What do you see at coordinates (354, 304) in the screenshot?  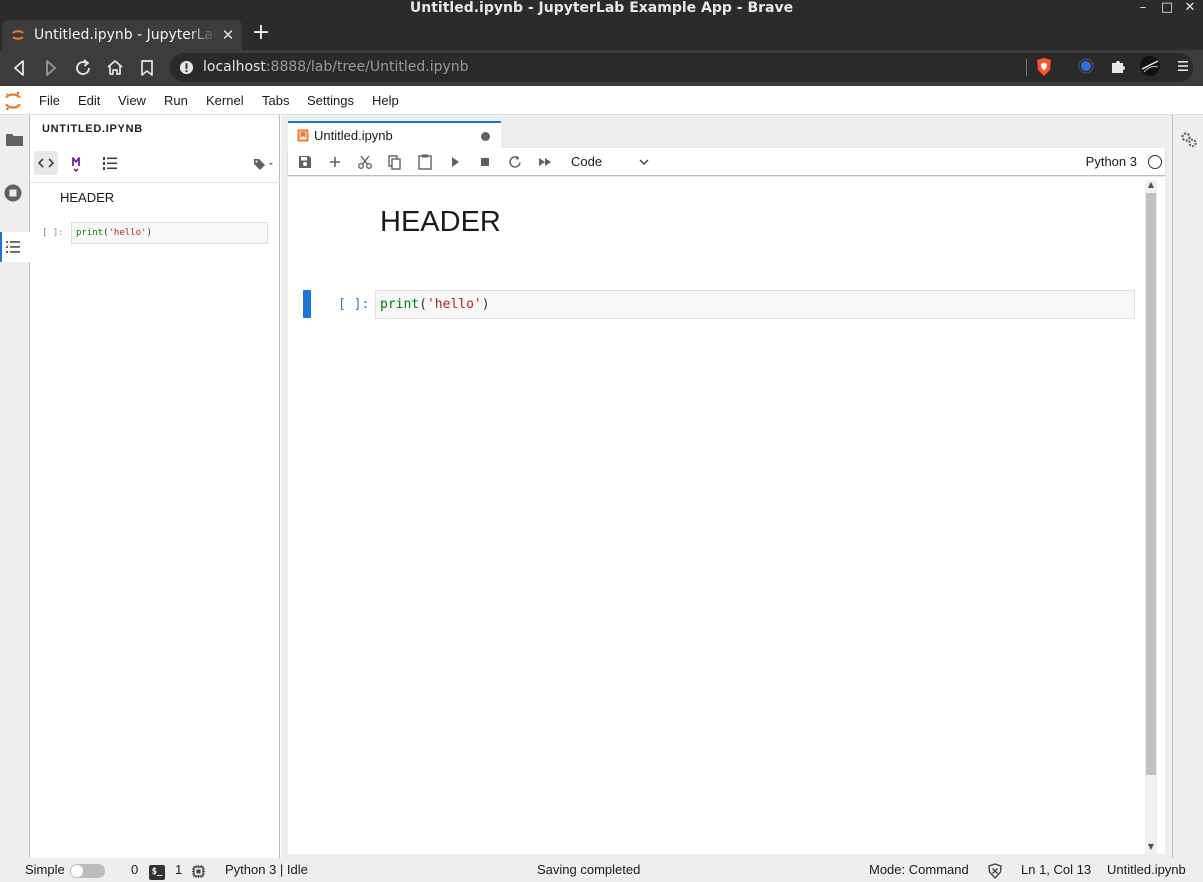 I see `input-prompt: [ ]:` at bounding box center [354, 304].